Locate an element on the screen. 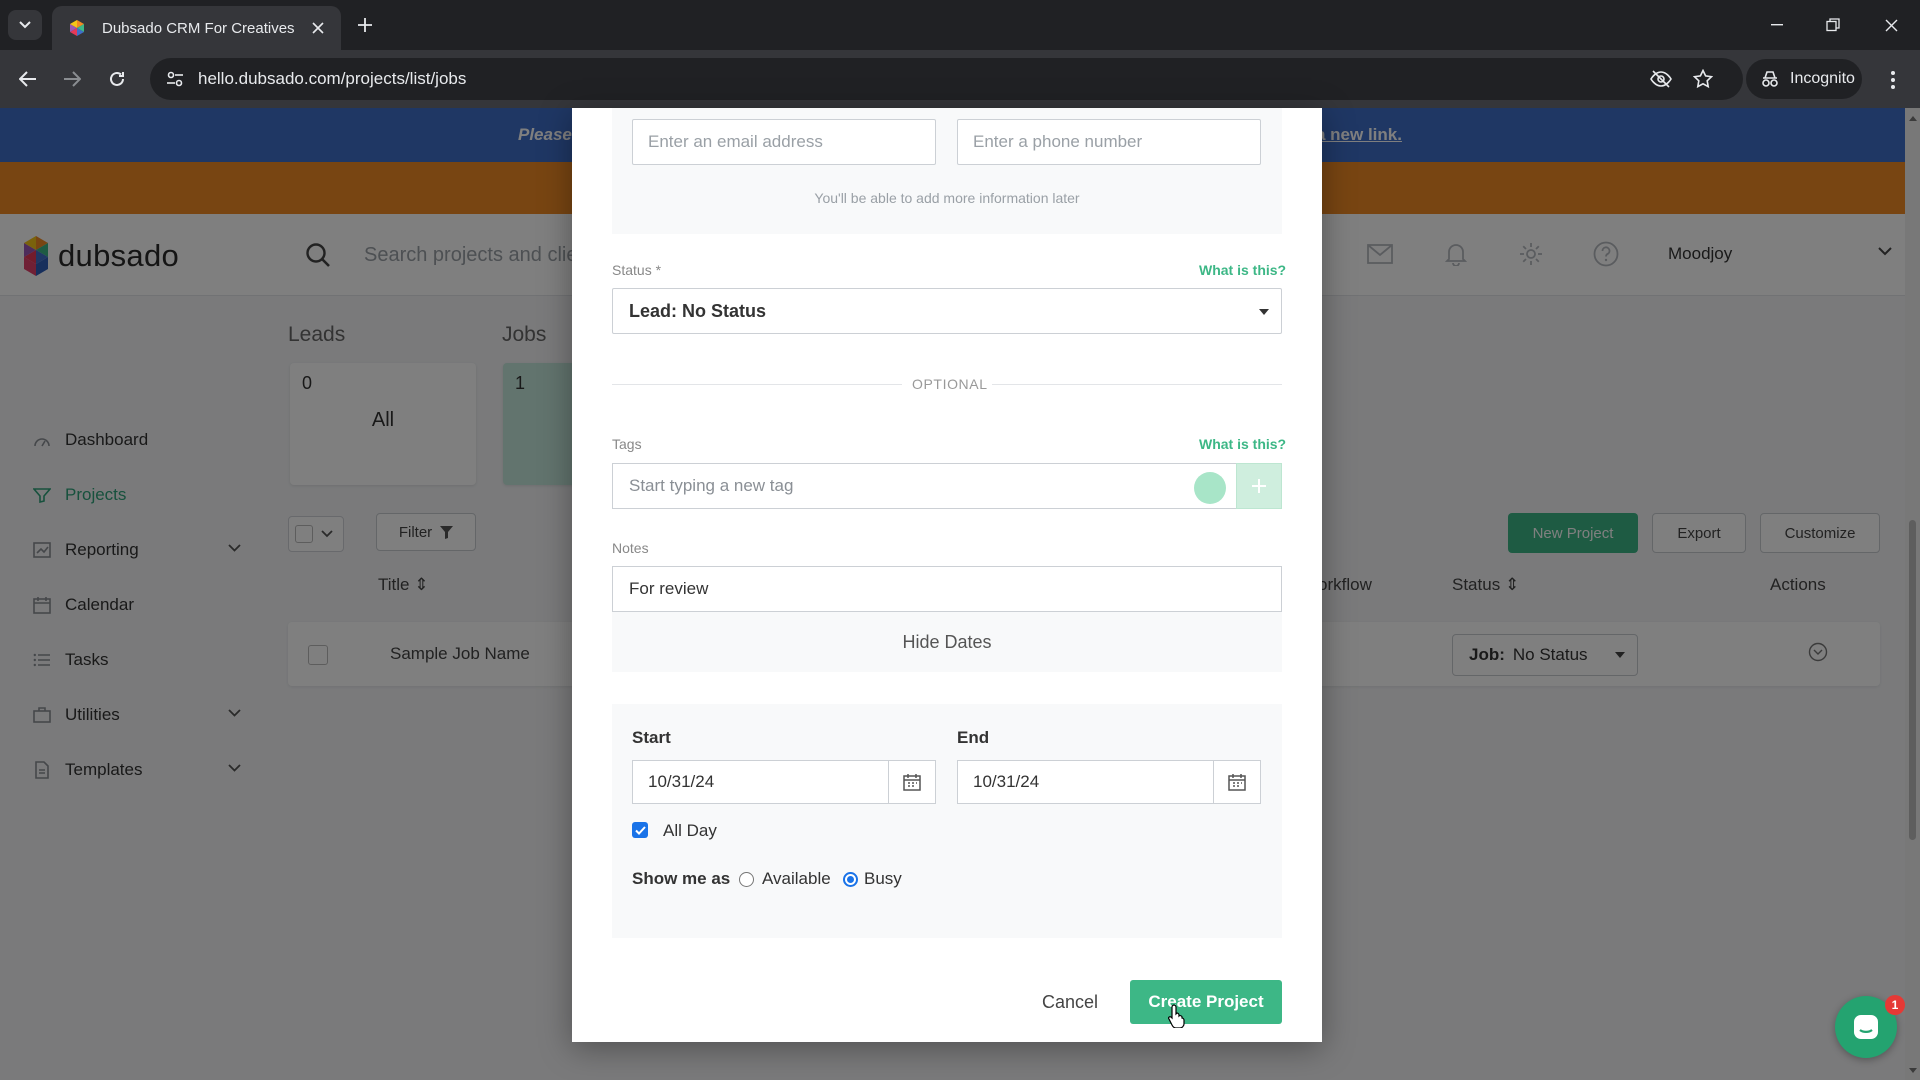 The width and height of the screenshot is (1920, 1080). arrow-right-icon is located at coordinates (72, 79).